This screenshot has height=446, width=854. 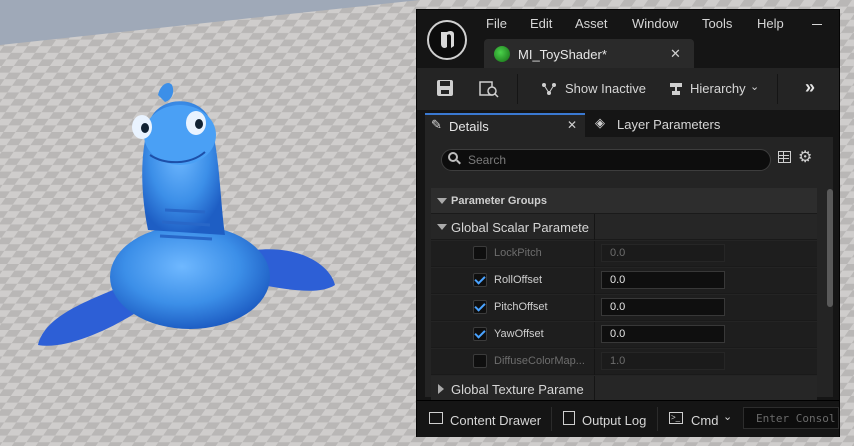 I want to click on param-row-yawoffset: YawOffset 0.0, so click(x=624, y=335).